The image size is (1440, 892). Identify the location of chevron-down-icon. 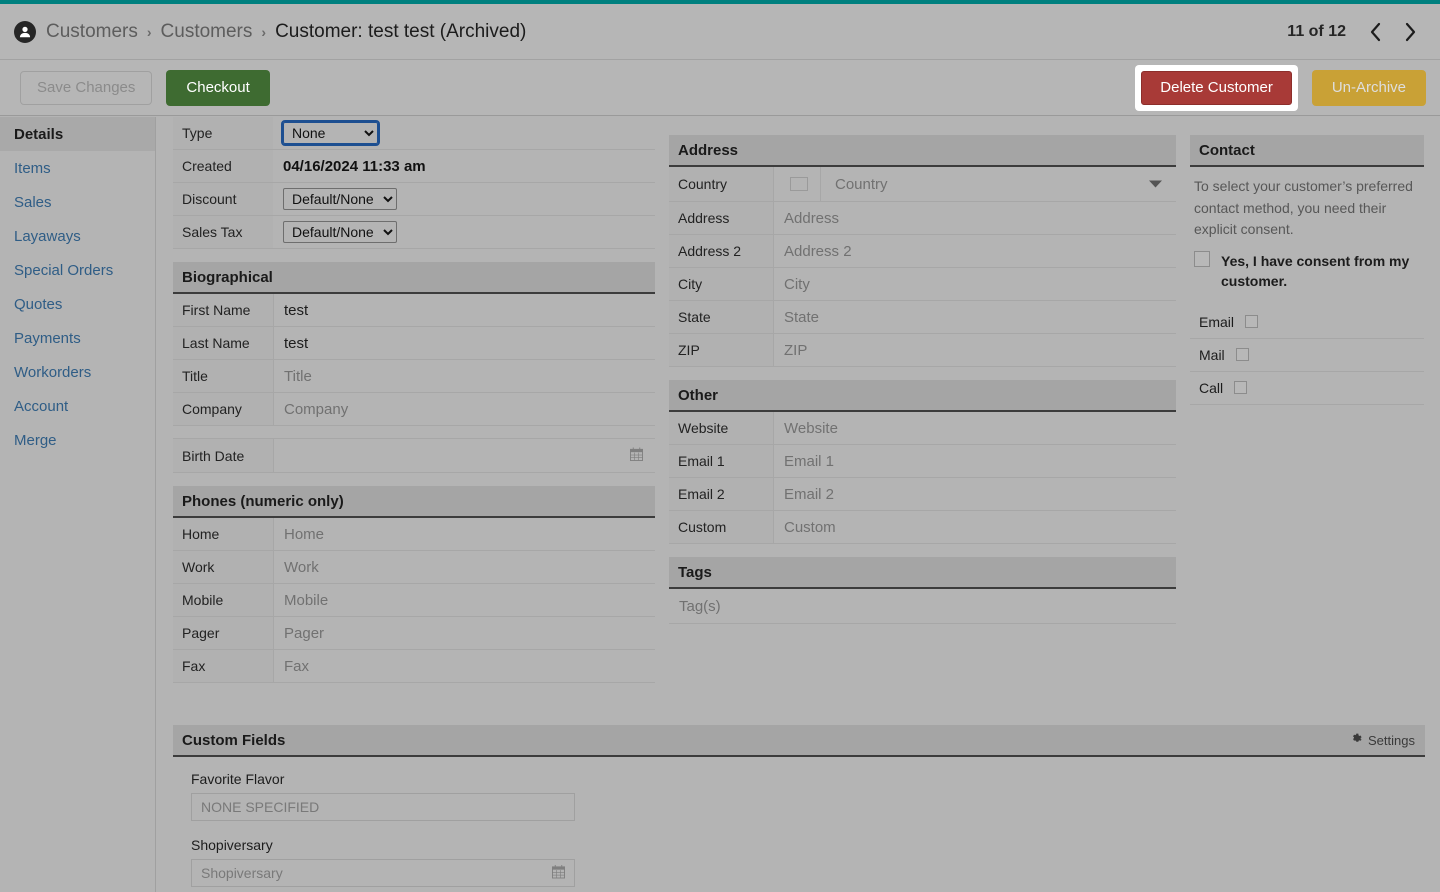
(1155, 184).